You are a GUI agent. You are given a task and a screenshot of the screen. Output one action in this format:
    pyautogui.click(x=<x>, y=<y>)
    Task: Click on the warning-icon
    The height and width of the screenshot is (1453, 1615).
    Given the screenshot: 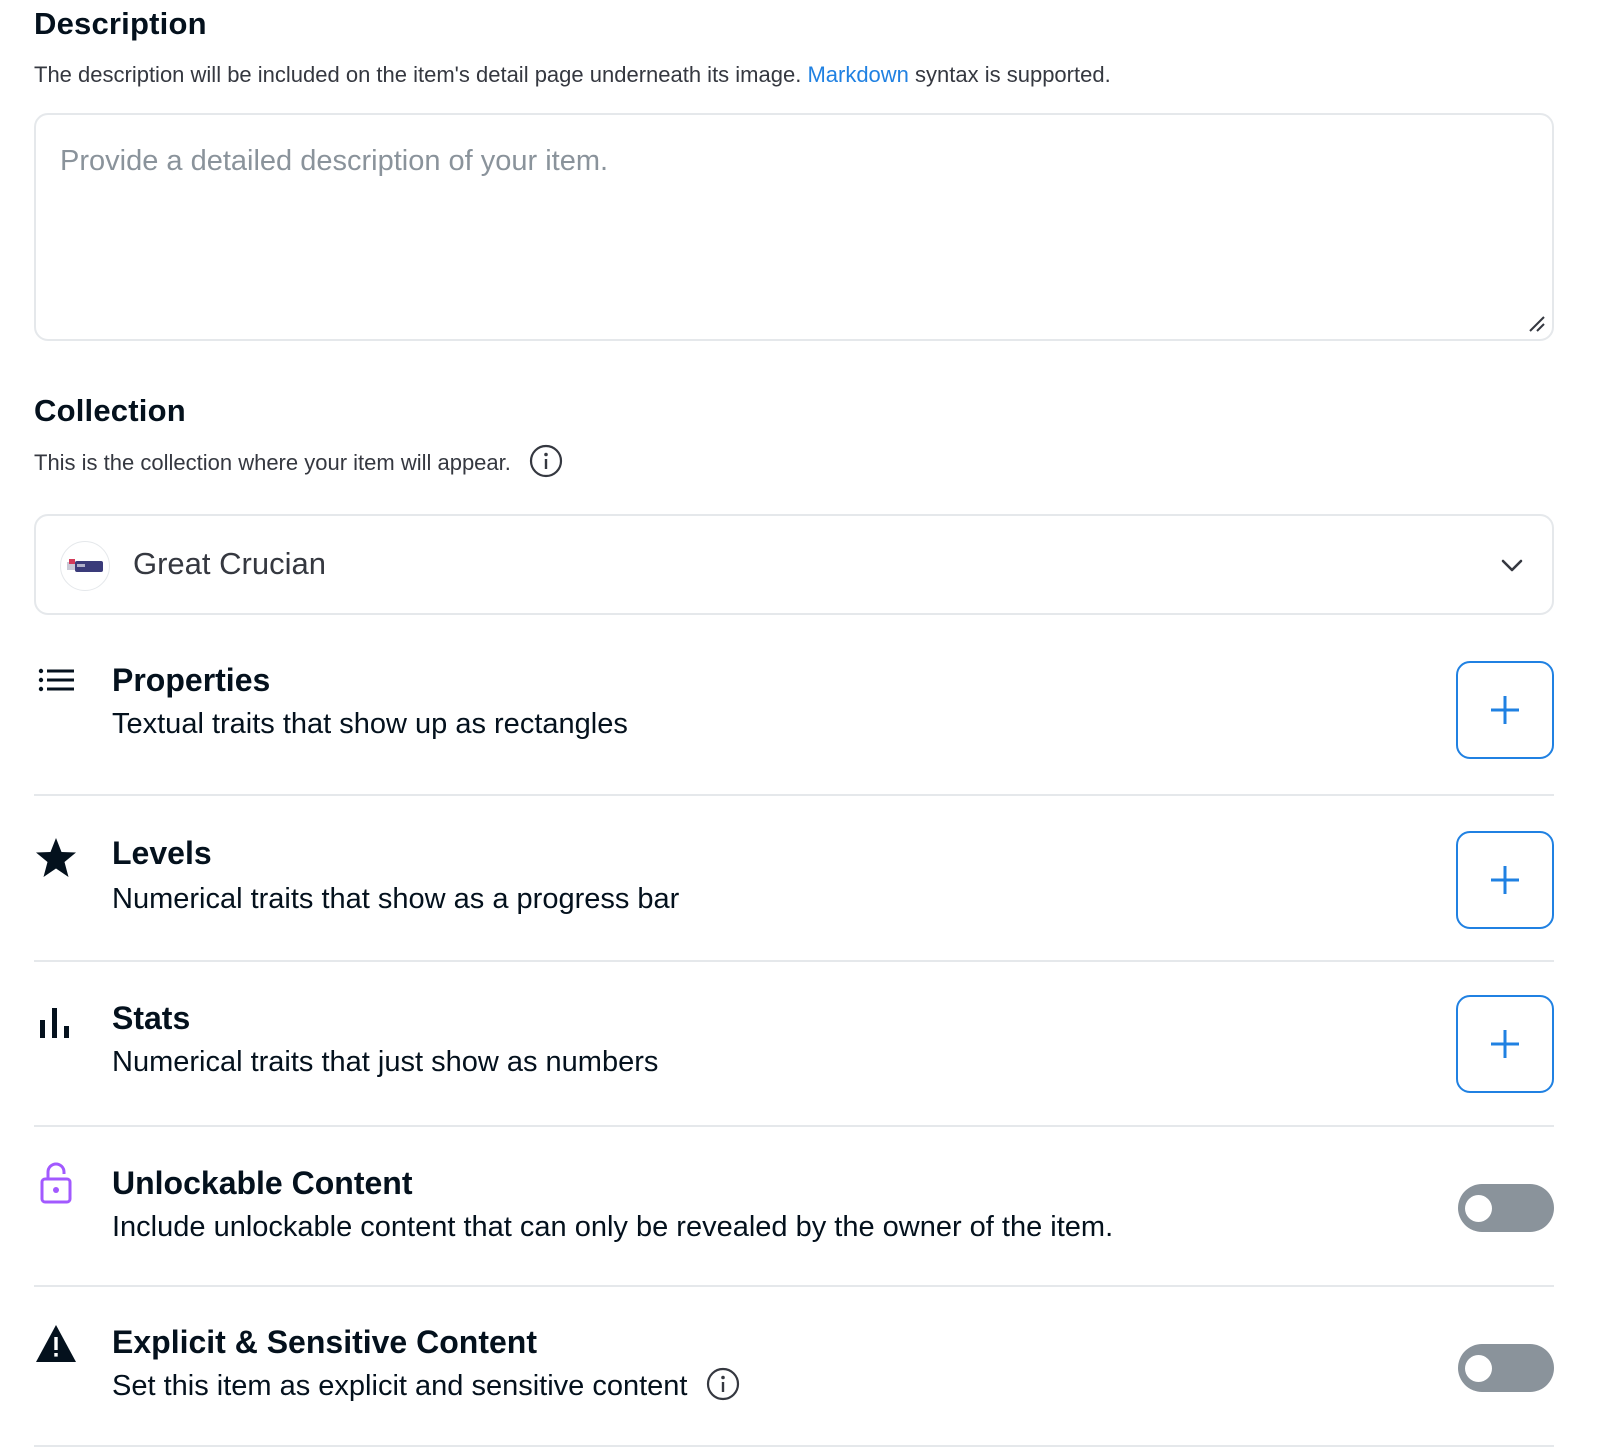 What is the action you would take?
    pyautogui.click(x=56, y=1343)
    